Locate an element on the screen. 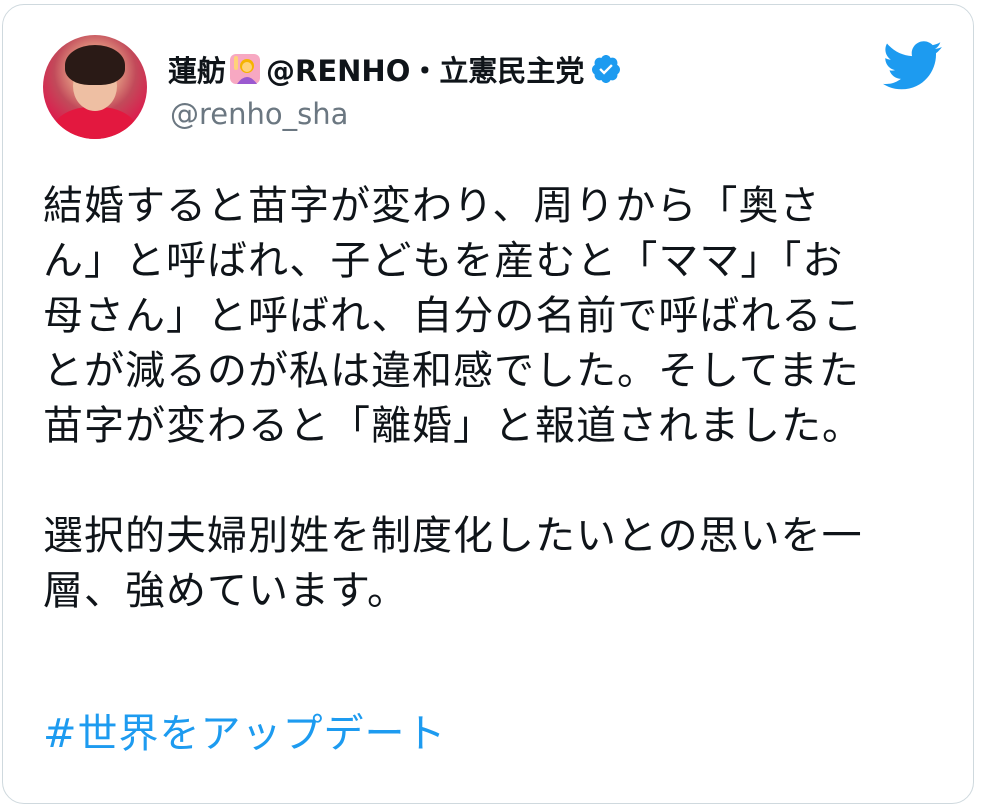 Image resolution: width=981 pixels, height=804 pixels. tweet-line: 選択的夫婦別姓を制度化したいとの思いを一 is located at coordinates (453, 536).